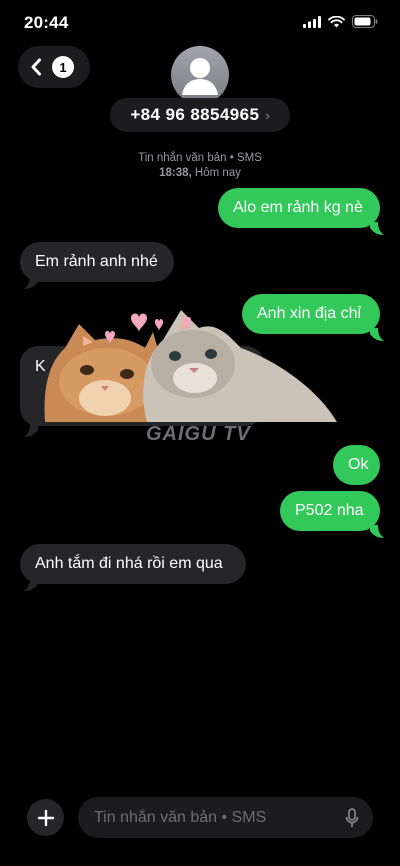 The width and height of the screenshot is (400, 866). Describe the element at coordinates (129, 563) in the screenshot. I see `message-text: Anh tắm đi nhá rồi em qua` at that location.